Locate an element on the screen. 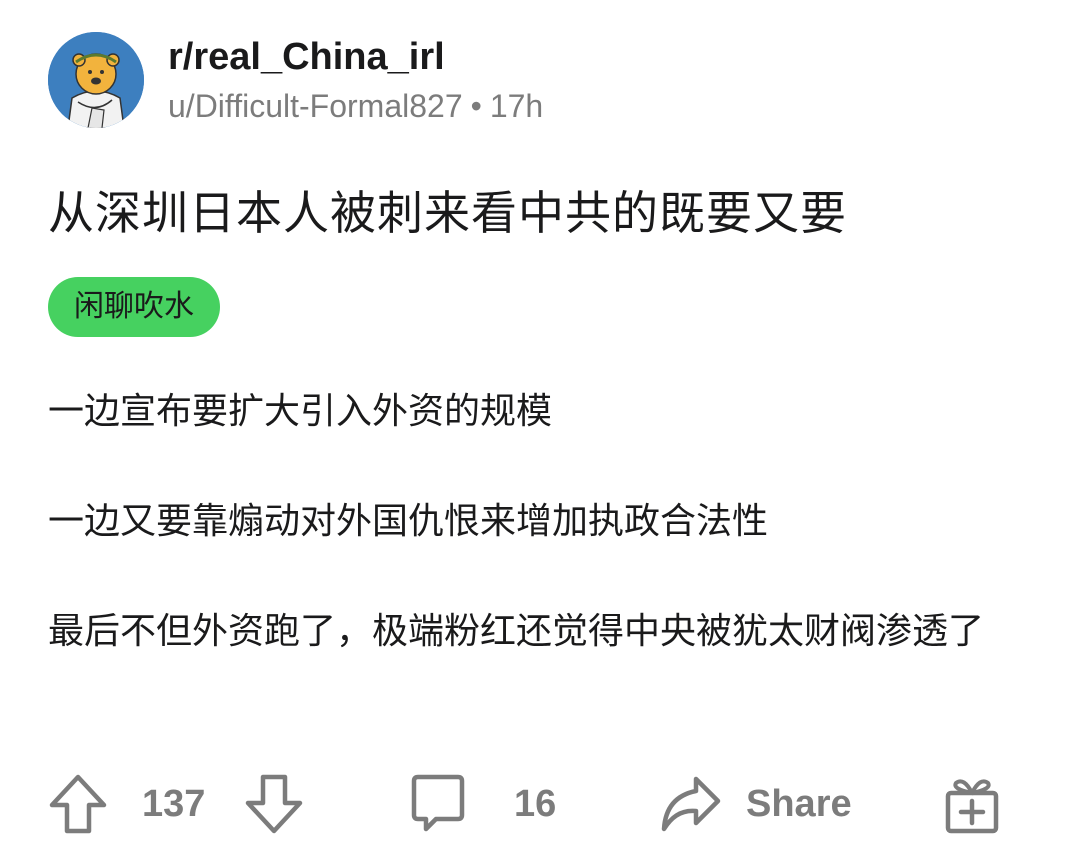  share-button: Share is located at coordinates (755, 804).